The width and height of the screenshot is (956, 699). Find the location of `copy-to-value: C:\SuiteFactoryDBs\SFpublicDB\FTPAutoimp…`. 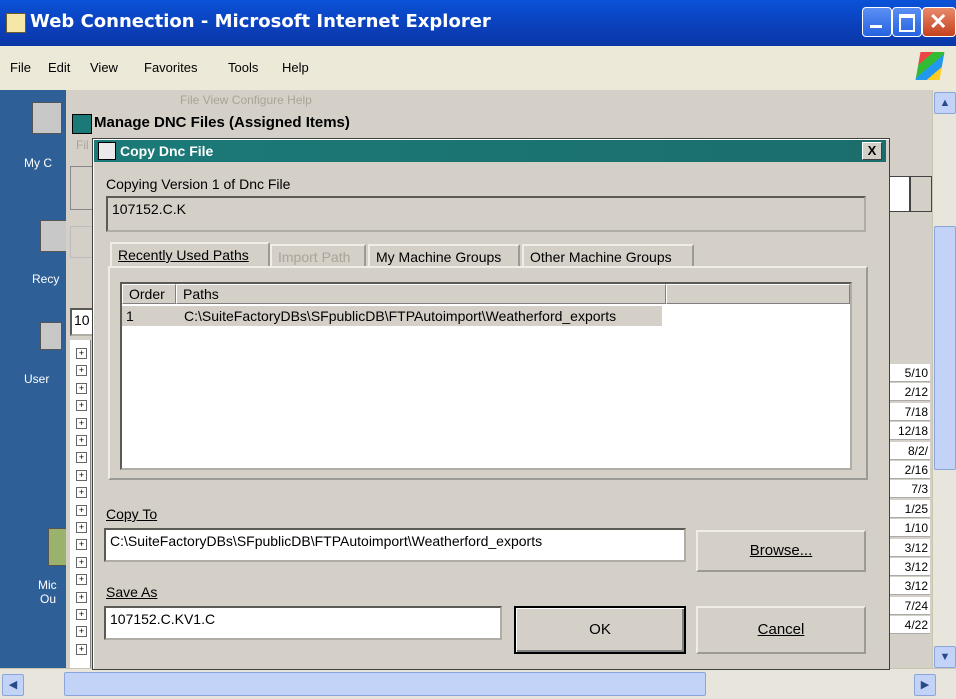

copy-to-value: C:\SuiteFactoryDBs\SFpublicDB\FTPAutoimp… is located at coordinates (326, 541).